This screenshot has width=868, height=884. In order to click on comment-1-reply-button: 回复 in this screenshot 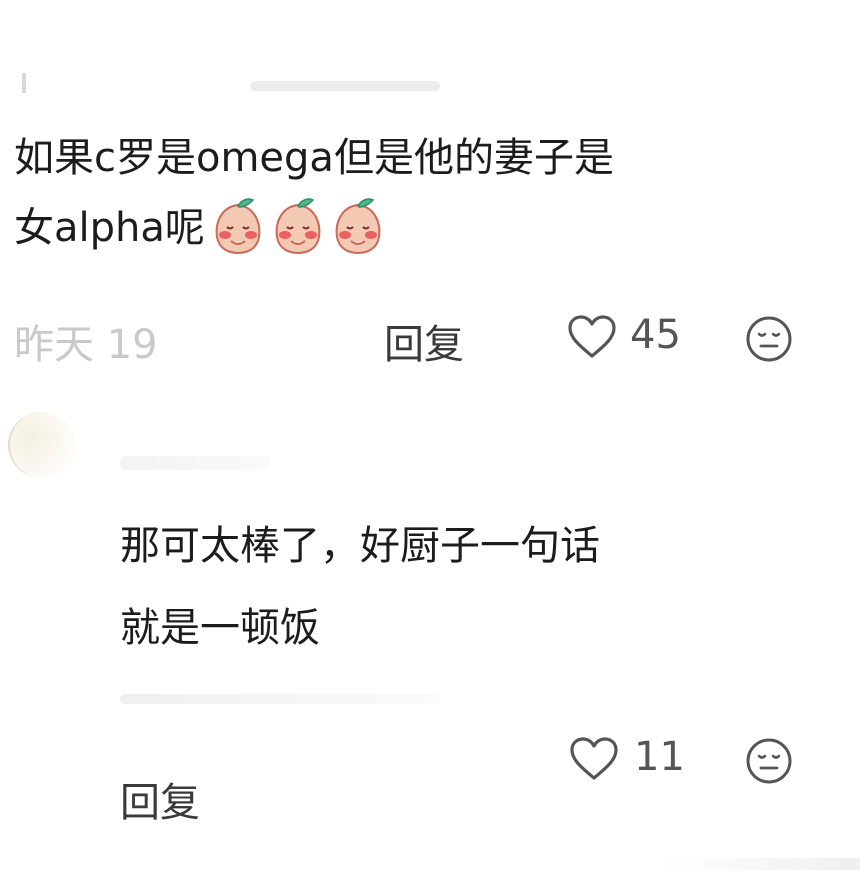, I will do `click(424, 341)`.